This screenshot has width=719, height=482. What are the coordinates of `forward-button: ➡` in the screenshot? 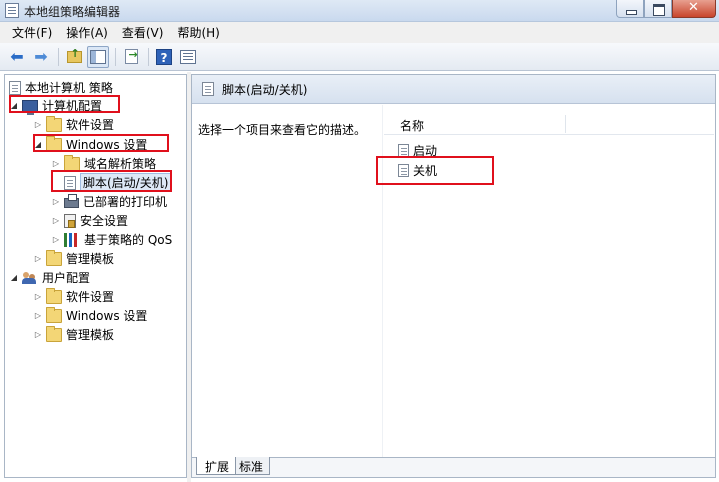 It's located at (41, 57).